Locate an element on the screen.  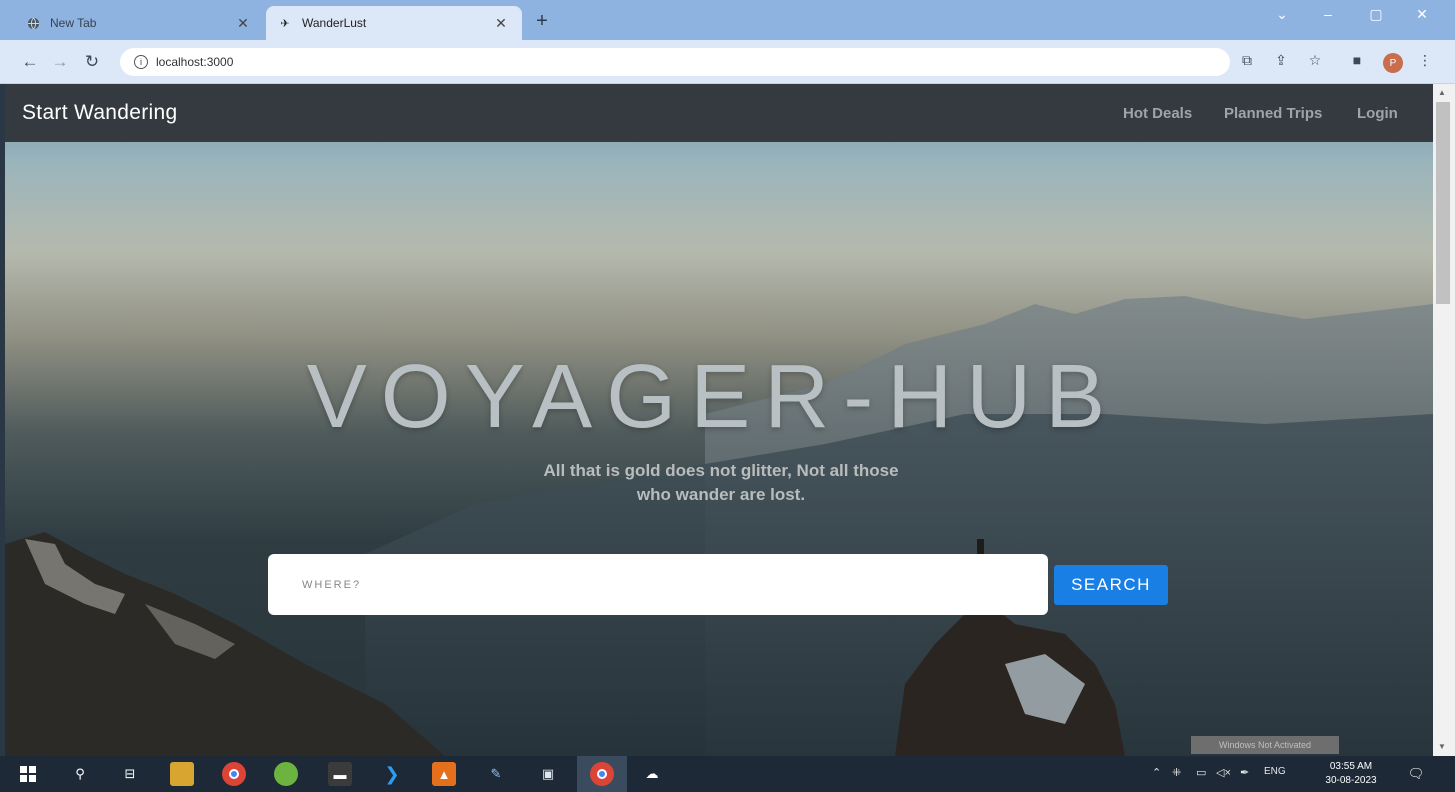
paint-icon: ✎ is located at coordinates (496, 774).